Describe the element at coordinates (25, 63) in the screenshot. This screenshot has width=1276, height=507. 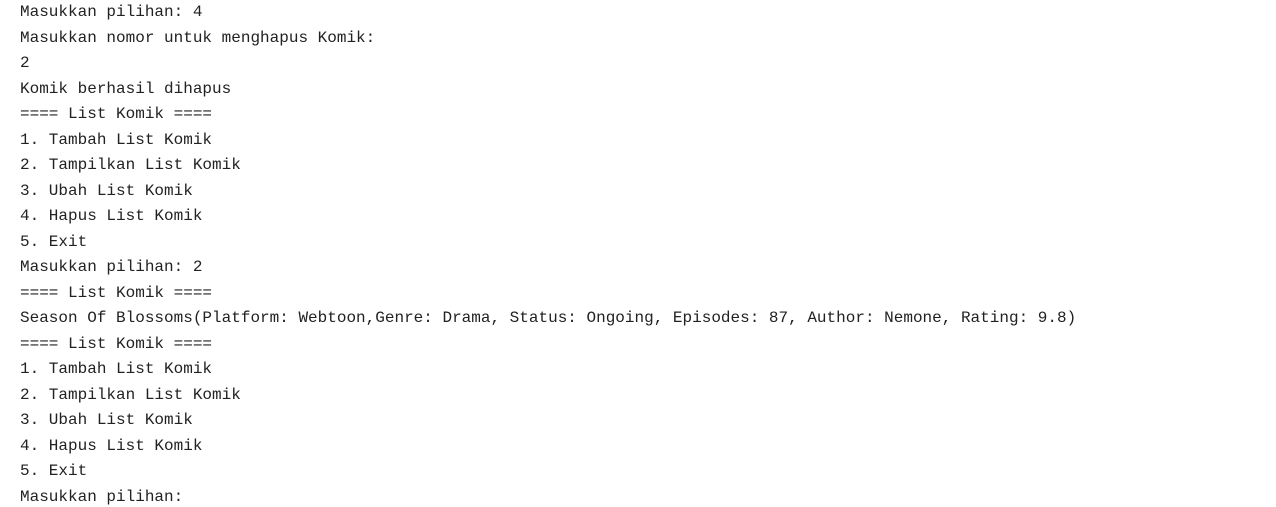
I see `output-line: 2` at that location.